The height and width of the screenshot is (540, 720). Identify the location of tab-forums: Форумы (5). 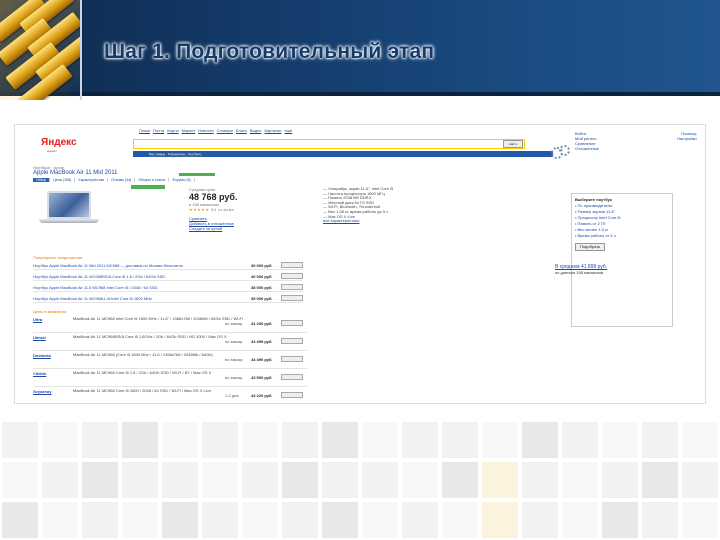
(182, 180).